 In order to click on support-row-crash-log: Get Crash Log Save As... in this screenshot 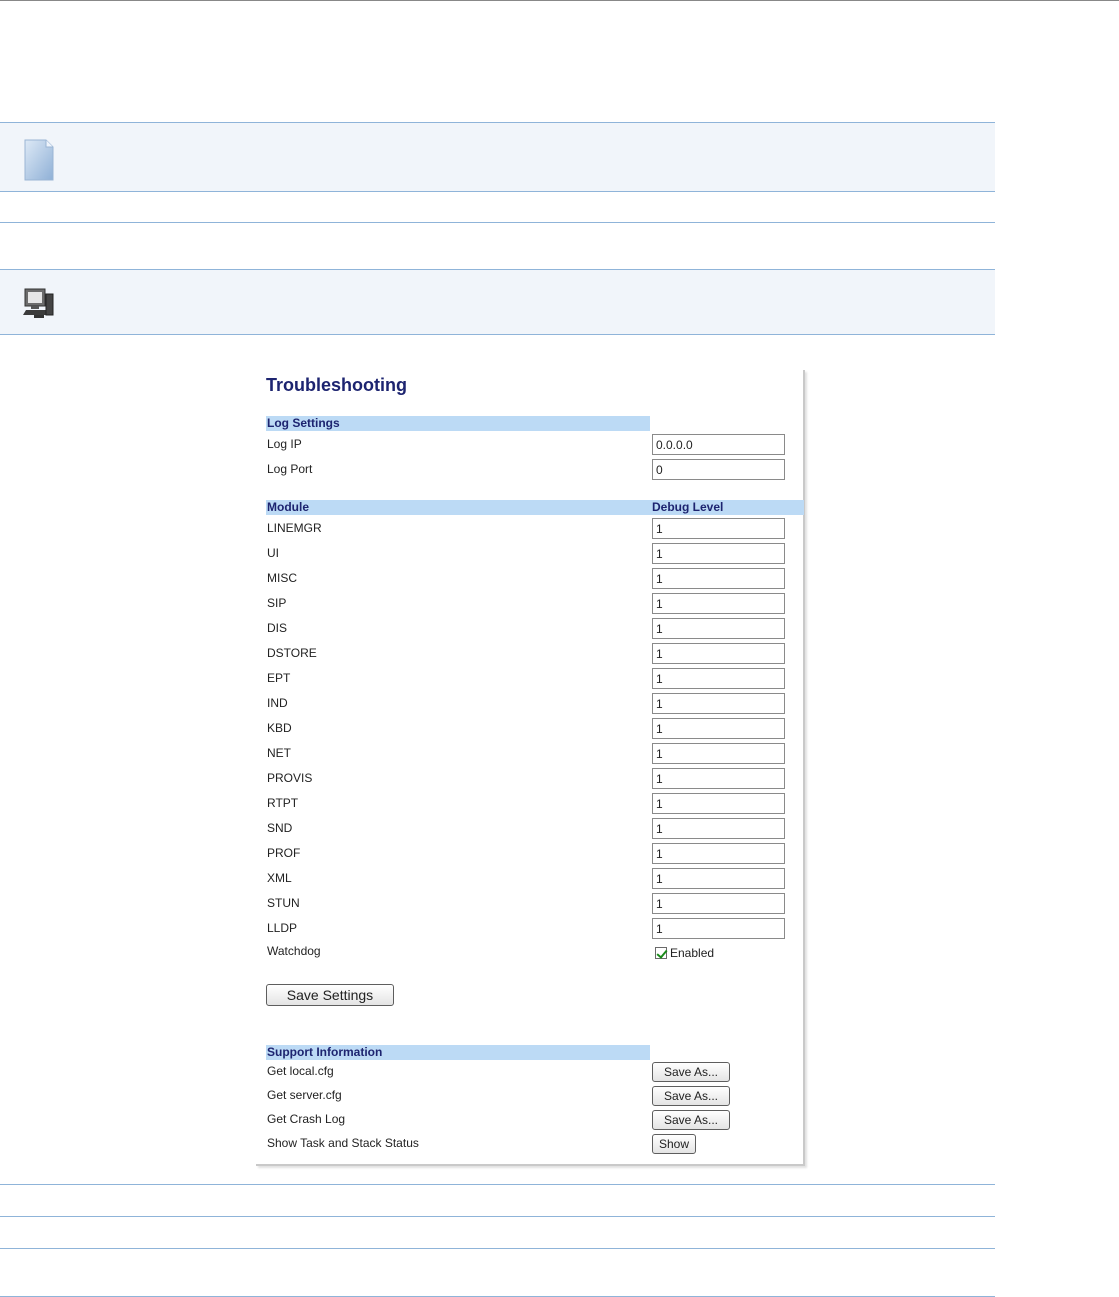, I will do `click(527, 1121)`.